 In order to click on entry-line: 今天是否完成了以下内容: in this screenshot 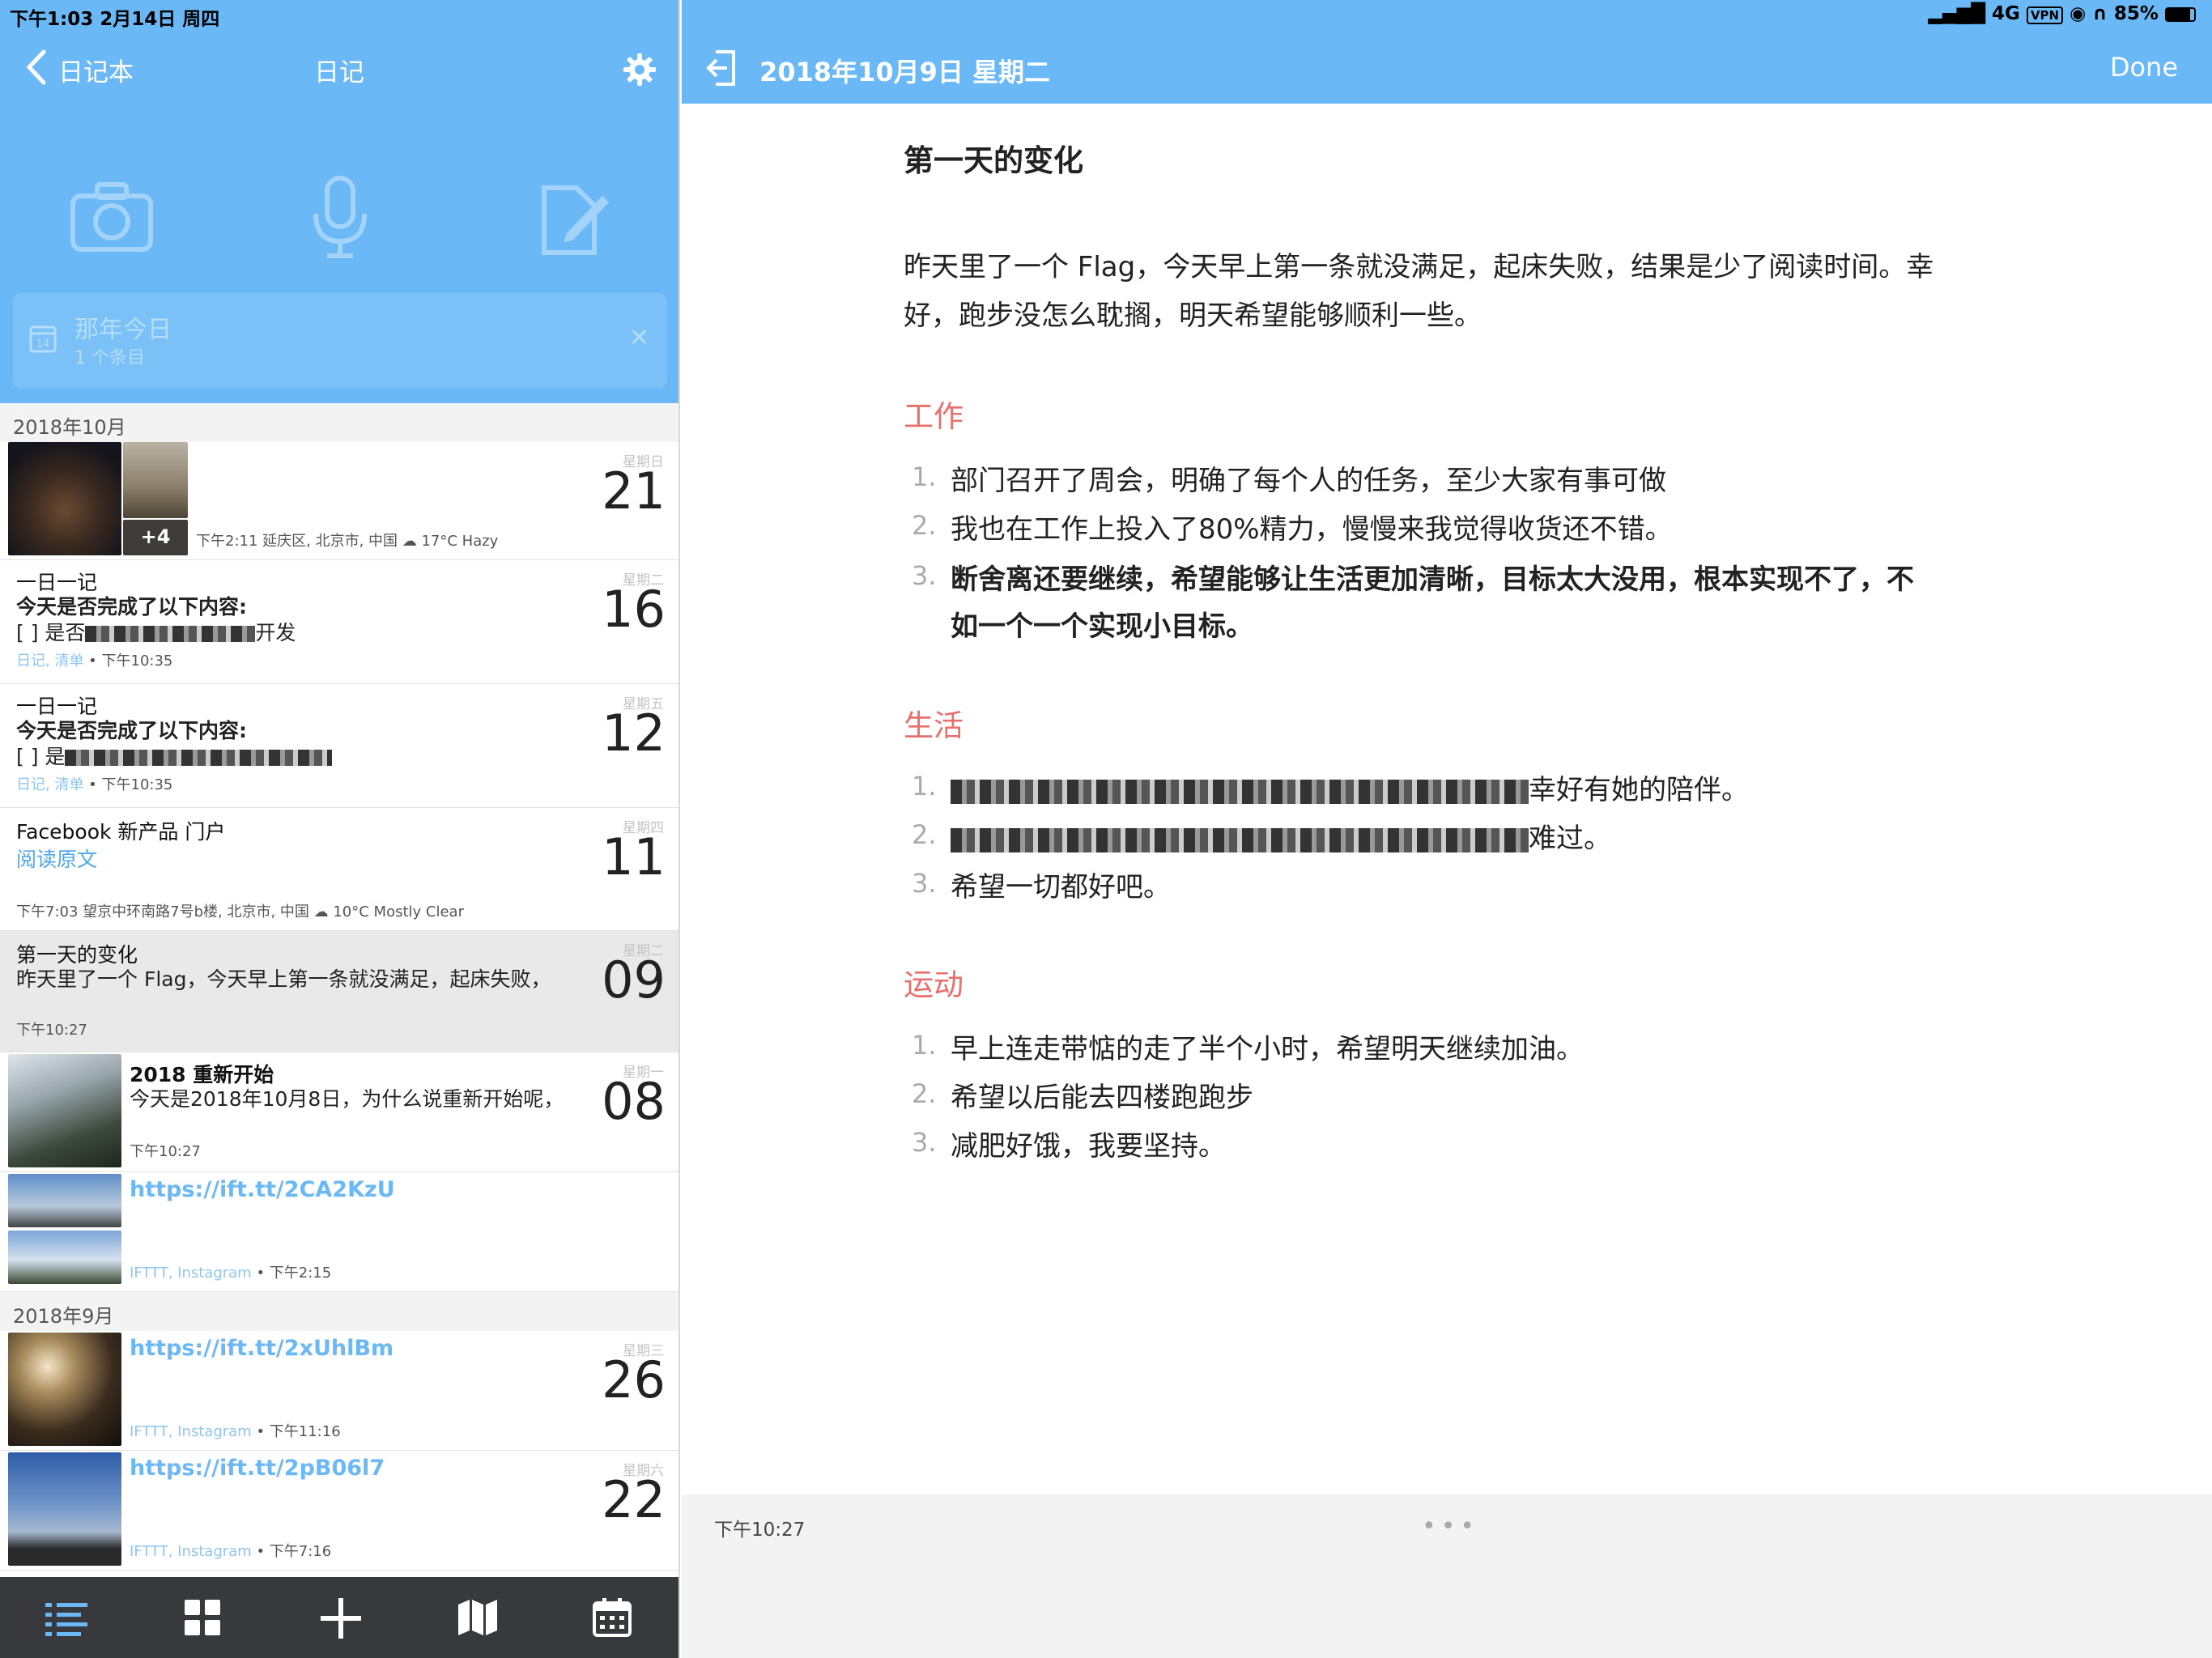, I will do `click(132, 730)`.